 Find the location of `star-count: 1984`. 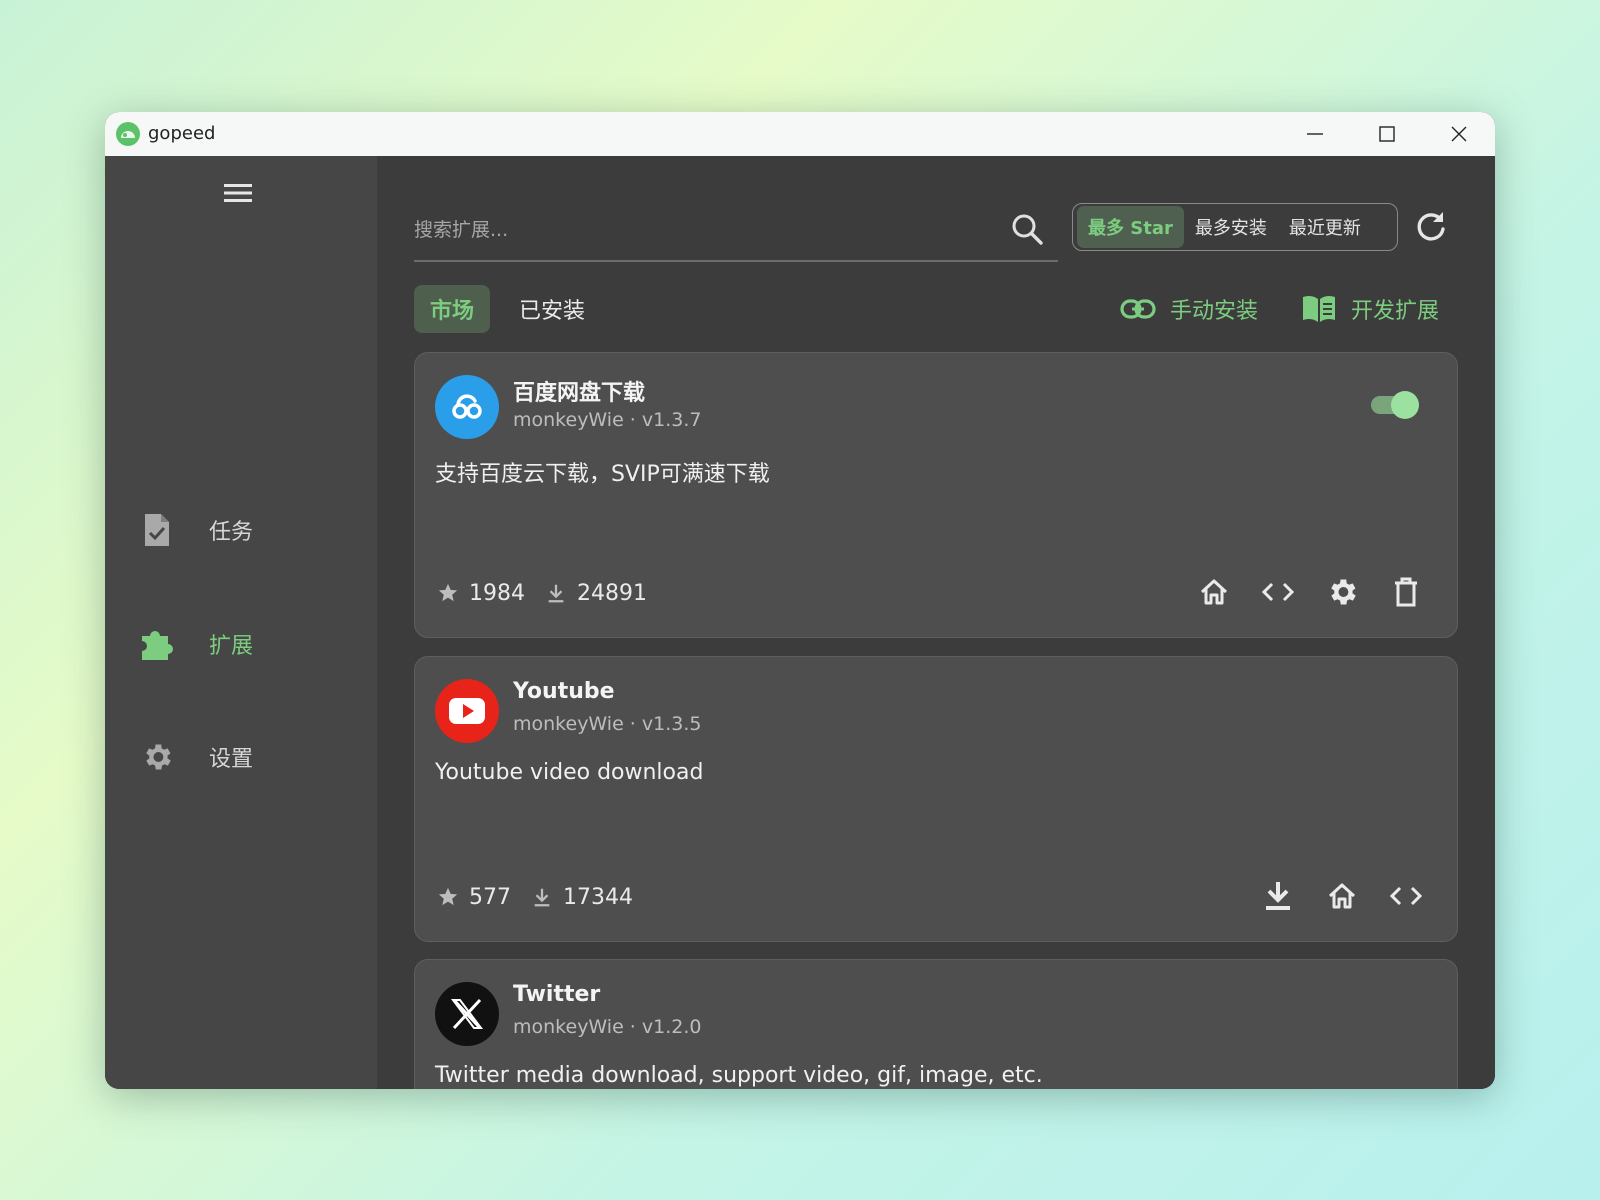

star-count: 1984 is located at coordinates (497, 593).